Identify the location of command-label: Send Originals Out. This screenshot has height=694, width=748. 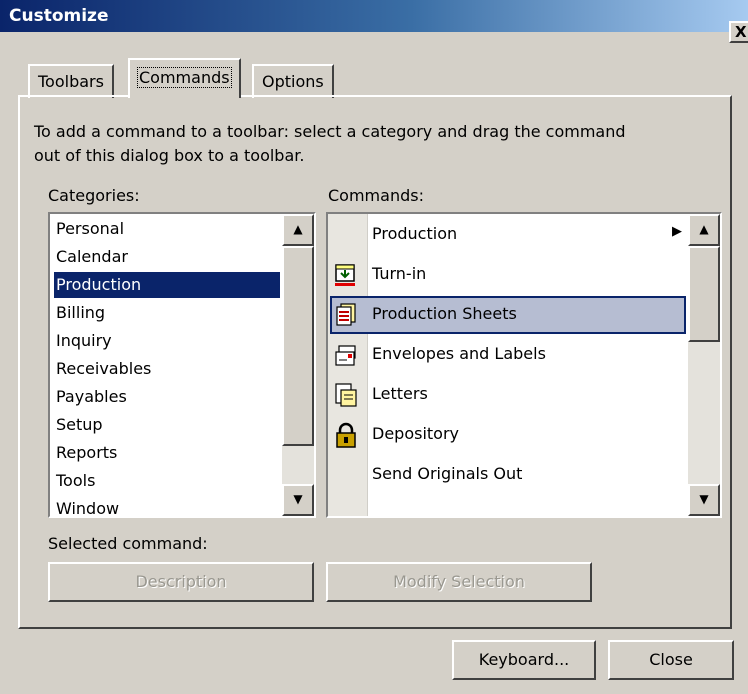
(447, 473).